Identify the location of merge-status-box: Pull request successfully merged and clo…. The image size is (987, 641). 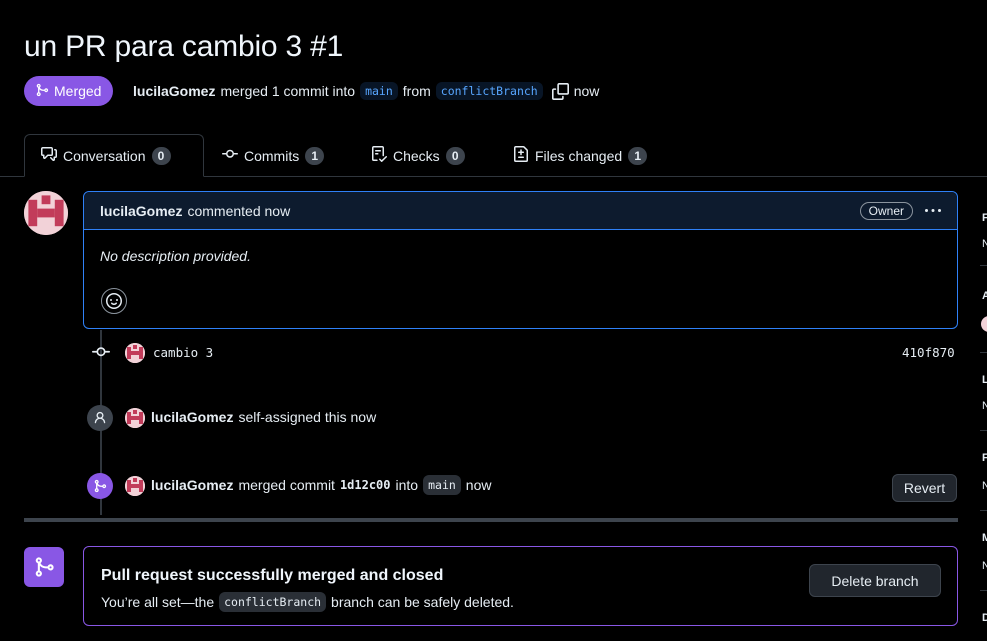
(520, 586).